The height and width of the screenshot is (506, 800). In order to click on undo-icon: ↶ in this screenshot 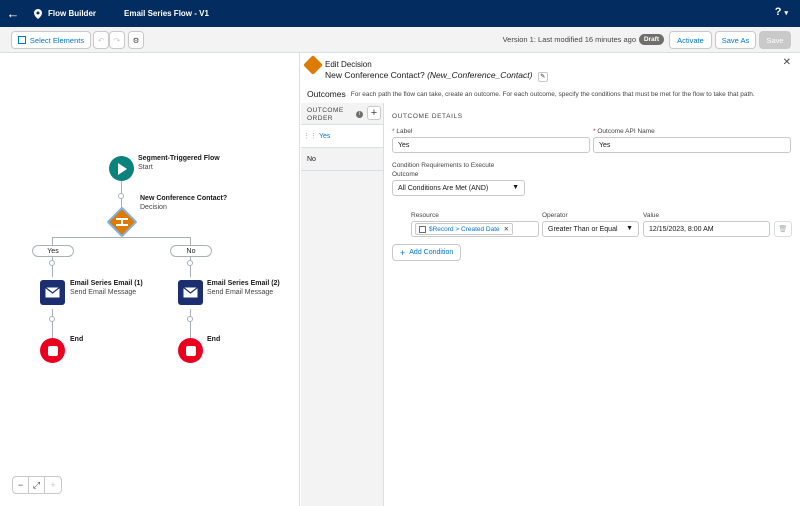, I will do `click(101, 40)`.